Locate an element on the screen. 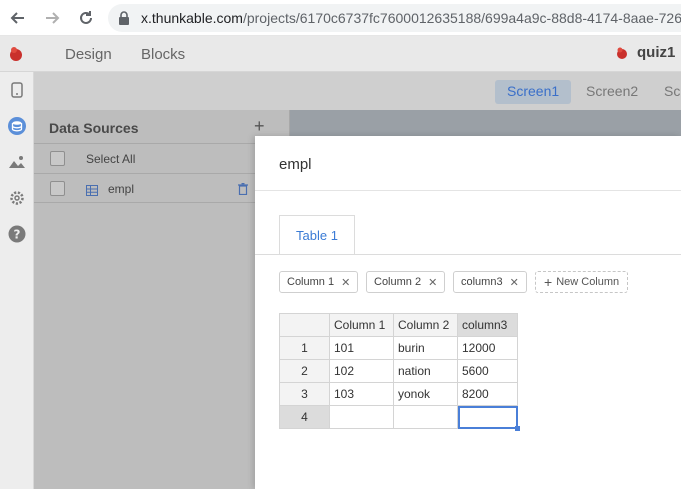 The image size is (681, 489). row-number: 1 is located at coordinates (304, 348).